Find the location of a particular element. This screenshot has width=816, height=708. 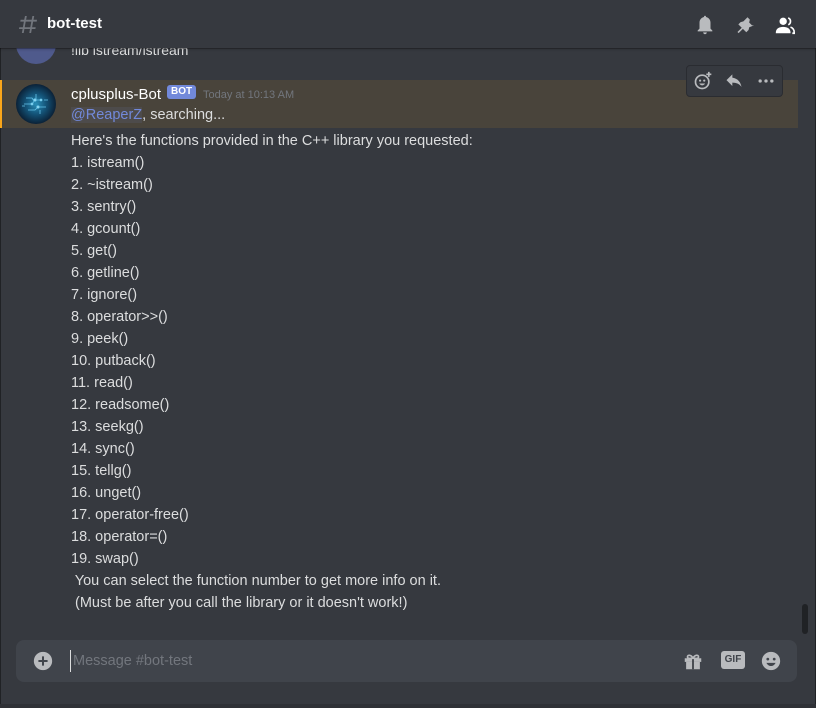

emoji-icon is located at coordinates (771, 661).